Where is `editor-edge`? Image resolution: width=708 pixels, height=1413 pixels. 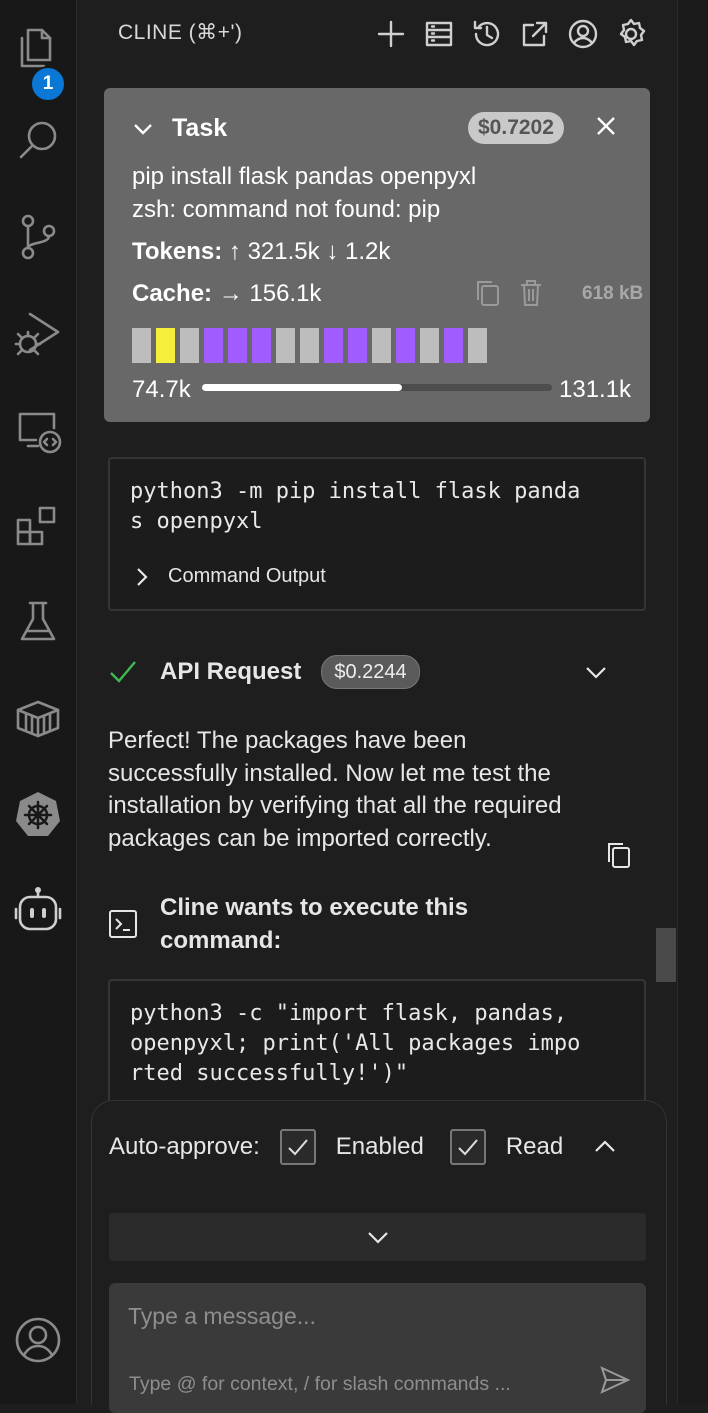
editor-edge is located at coordinates (692, 702).